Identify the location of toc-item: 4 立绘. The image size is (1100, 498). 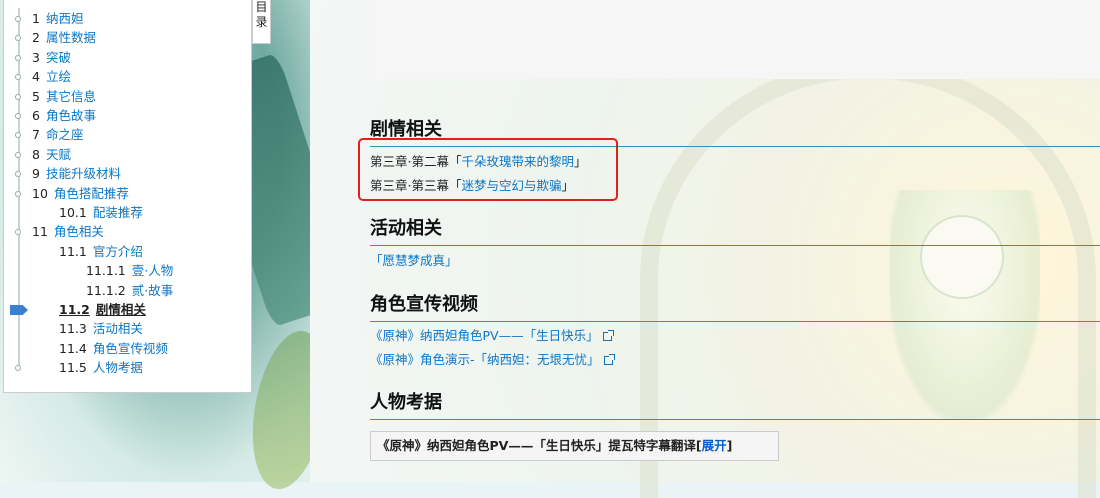
(51, 77).